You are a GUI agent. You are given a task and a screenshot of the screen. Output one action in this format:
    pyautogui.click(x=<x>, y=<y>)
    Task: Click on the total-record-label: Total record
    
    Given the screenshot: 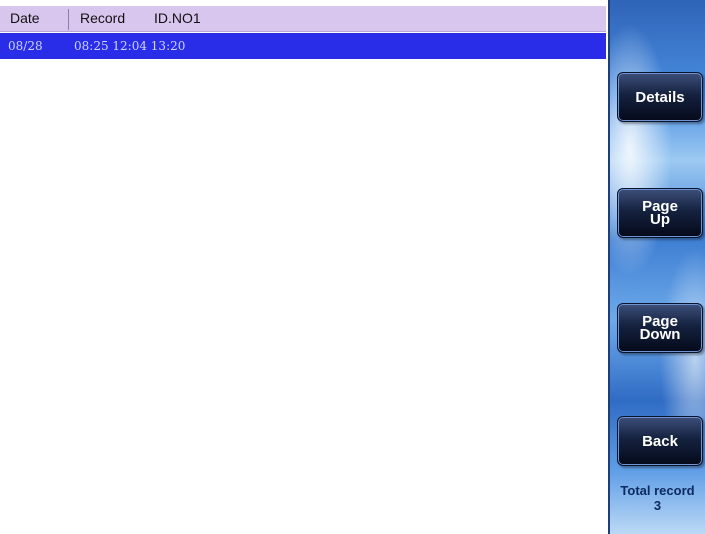 What is the action you would take?
    pyautogui.click(x=657, y=490)
    